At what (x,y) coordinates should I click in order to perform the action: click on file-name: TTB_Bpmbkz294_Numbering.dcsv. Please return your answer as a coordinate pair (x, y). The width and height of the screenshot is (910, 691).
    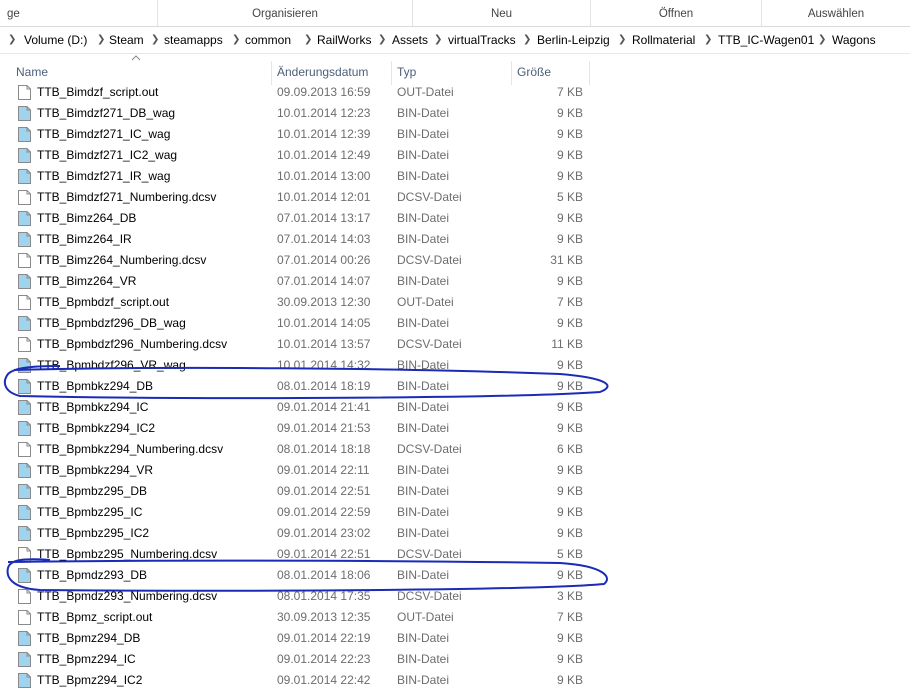
    Looking at the image, I should click on (130, 449).